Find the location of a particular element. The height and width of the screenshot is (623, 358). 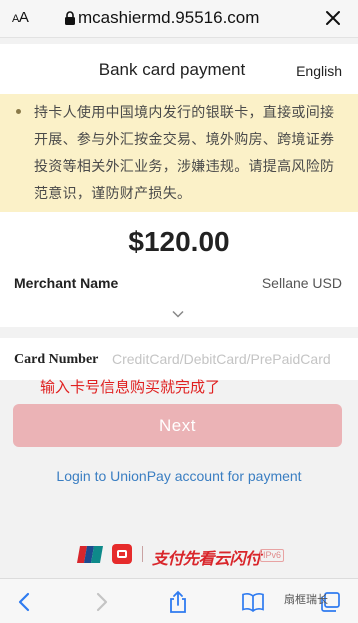

back-icon is located at coordinates (25, 602).